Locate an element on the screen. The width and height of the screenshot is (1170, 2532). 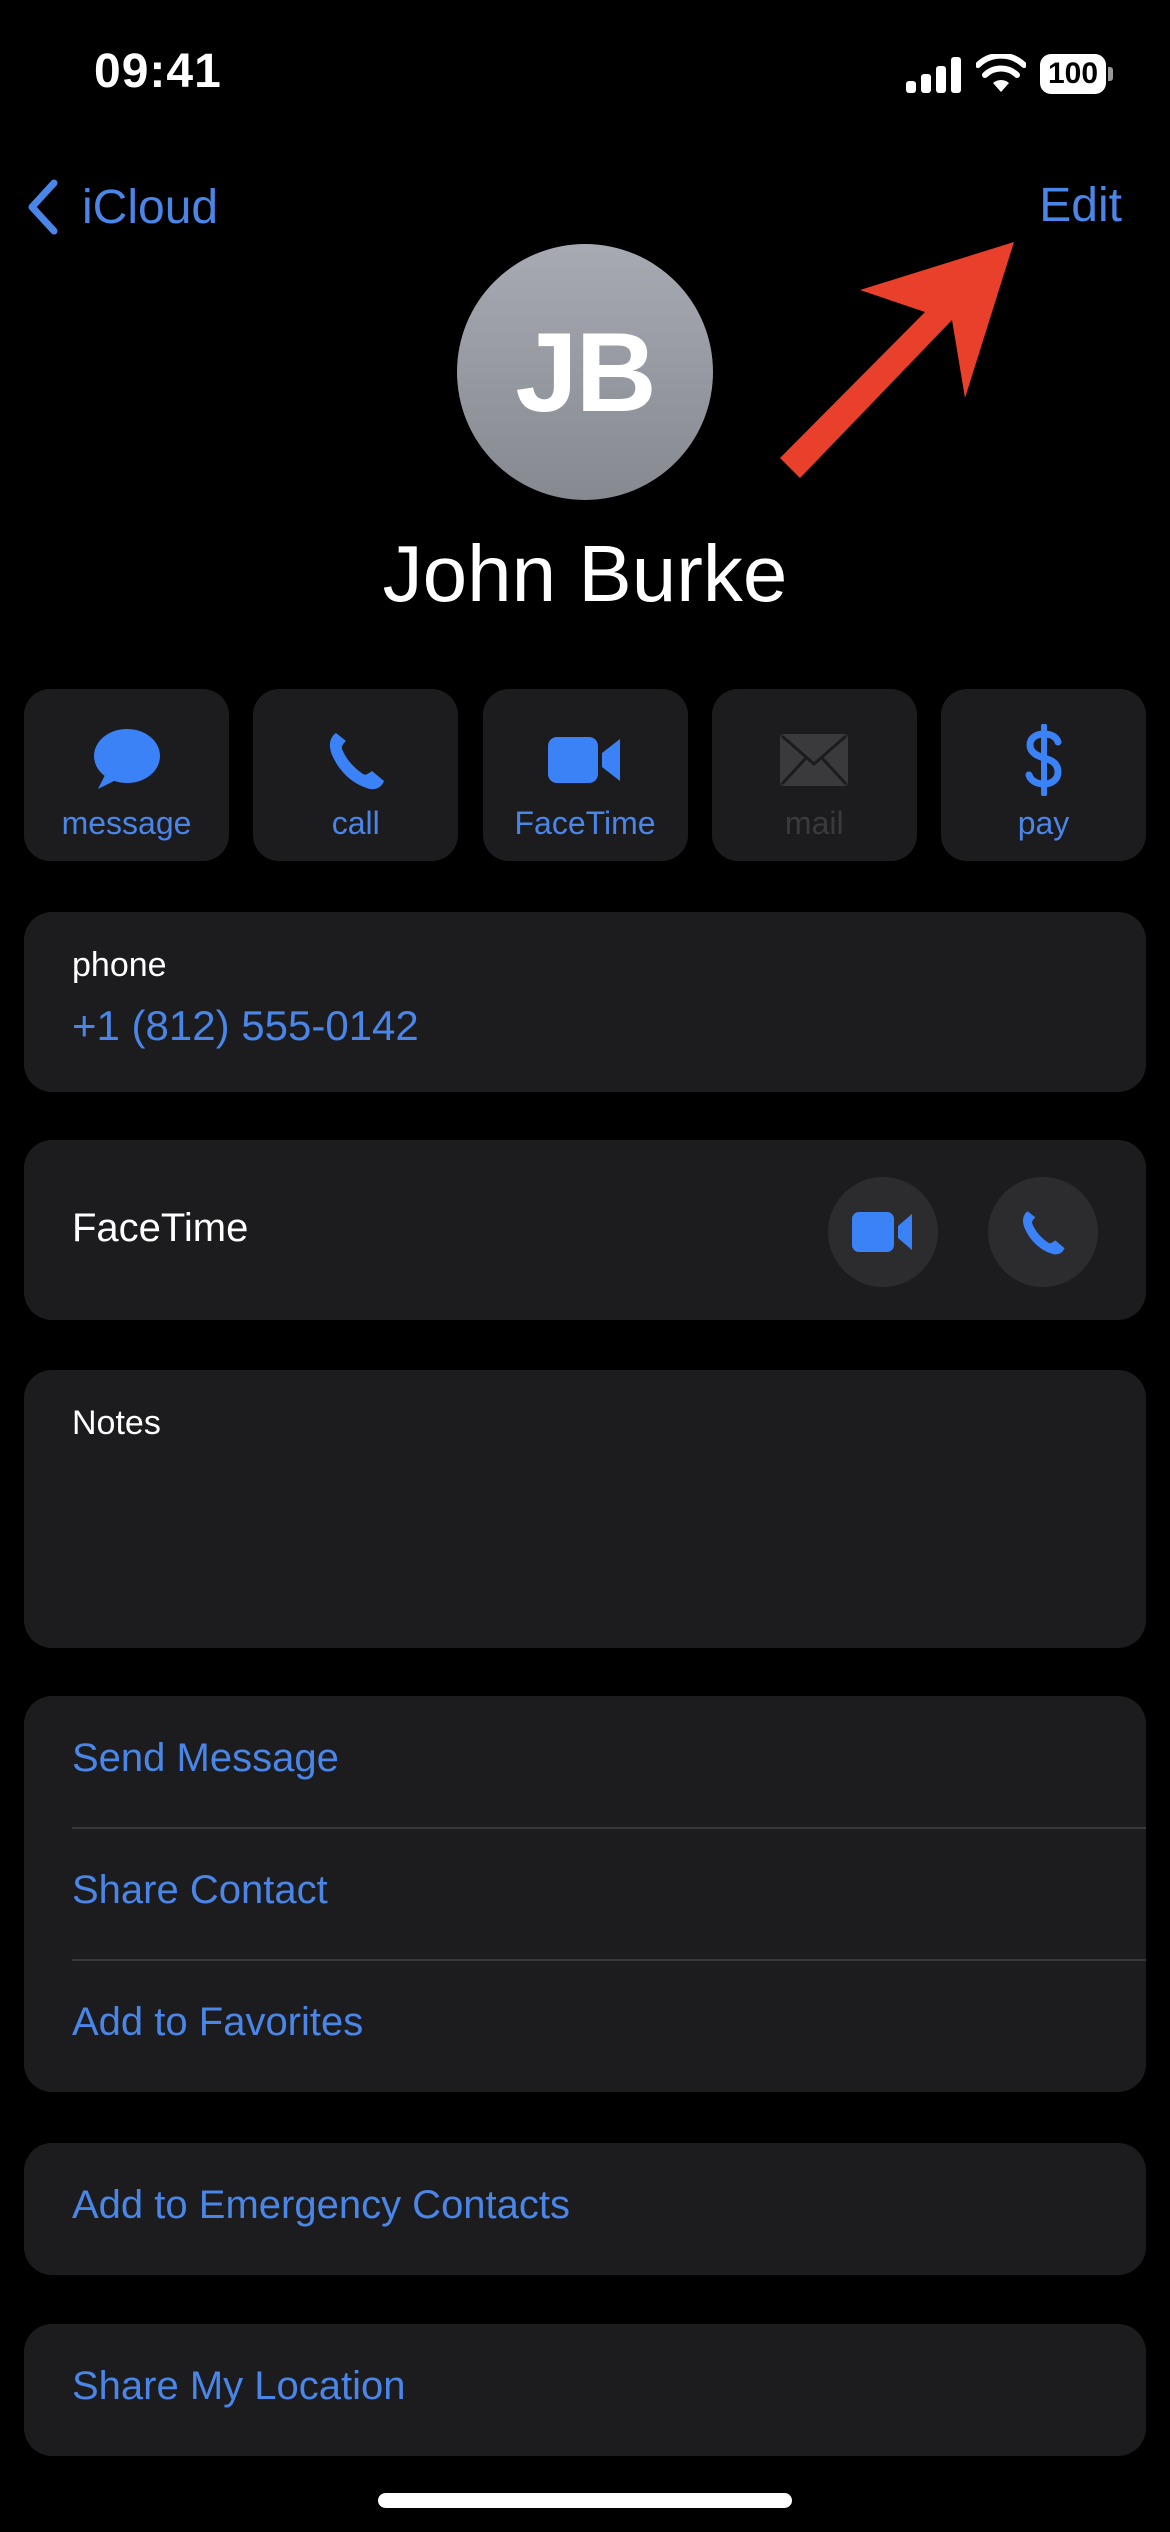
battery-level: 100 is located at coordinates (1073, 74).